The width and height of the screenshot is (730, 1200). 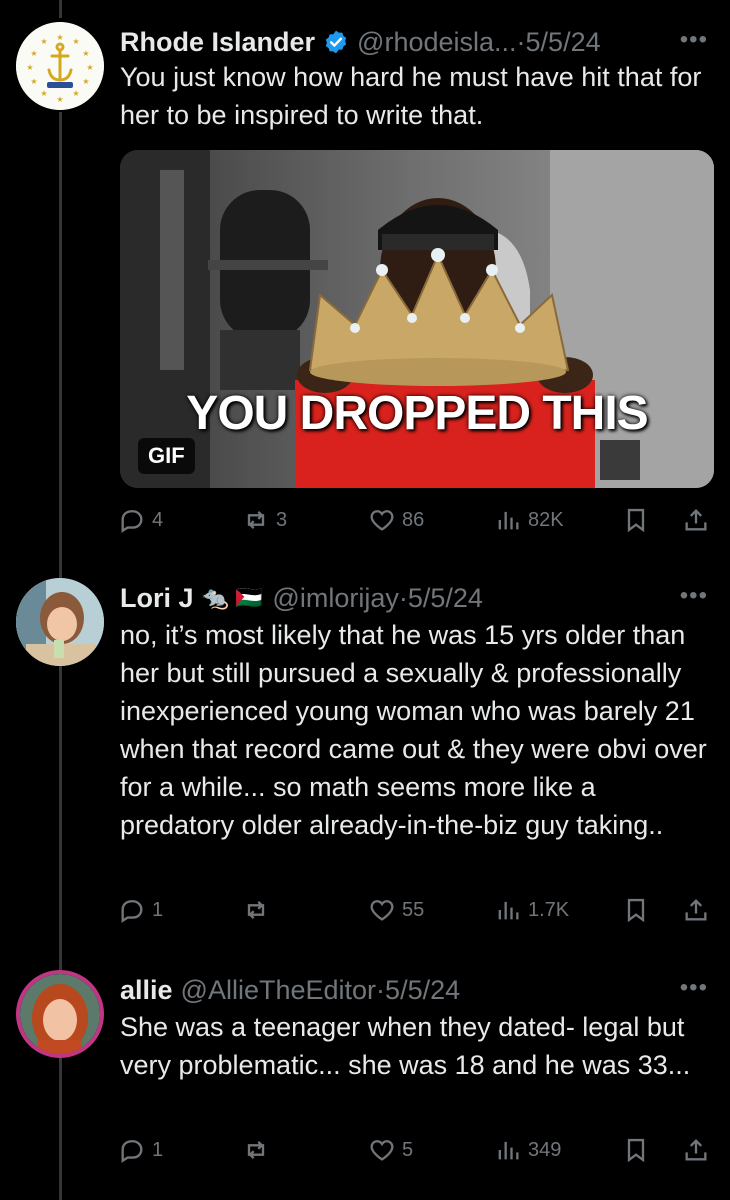 I want to click on like-count: 5, so click(x=408, y=1149).